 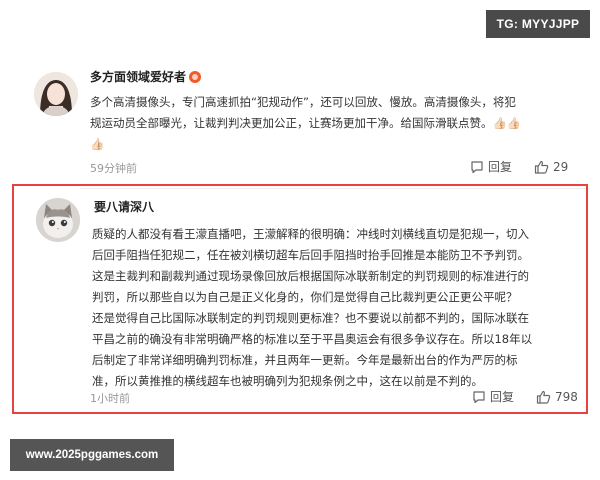 What do you see at coordinates (310, 276) in the screenshot?
I see `comment-line: 这是主裁判和副裁判通过现场录像回放后根据国际冰联新制定的判罚规则的标准进行的` at bounding box center [310, 276].